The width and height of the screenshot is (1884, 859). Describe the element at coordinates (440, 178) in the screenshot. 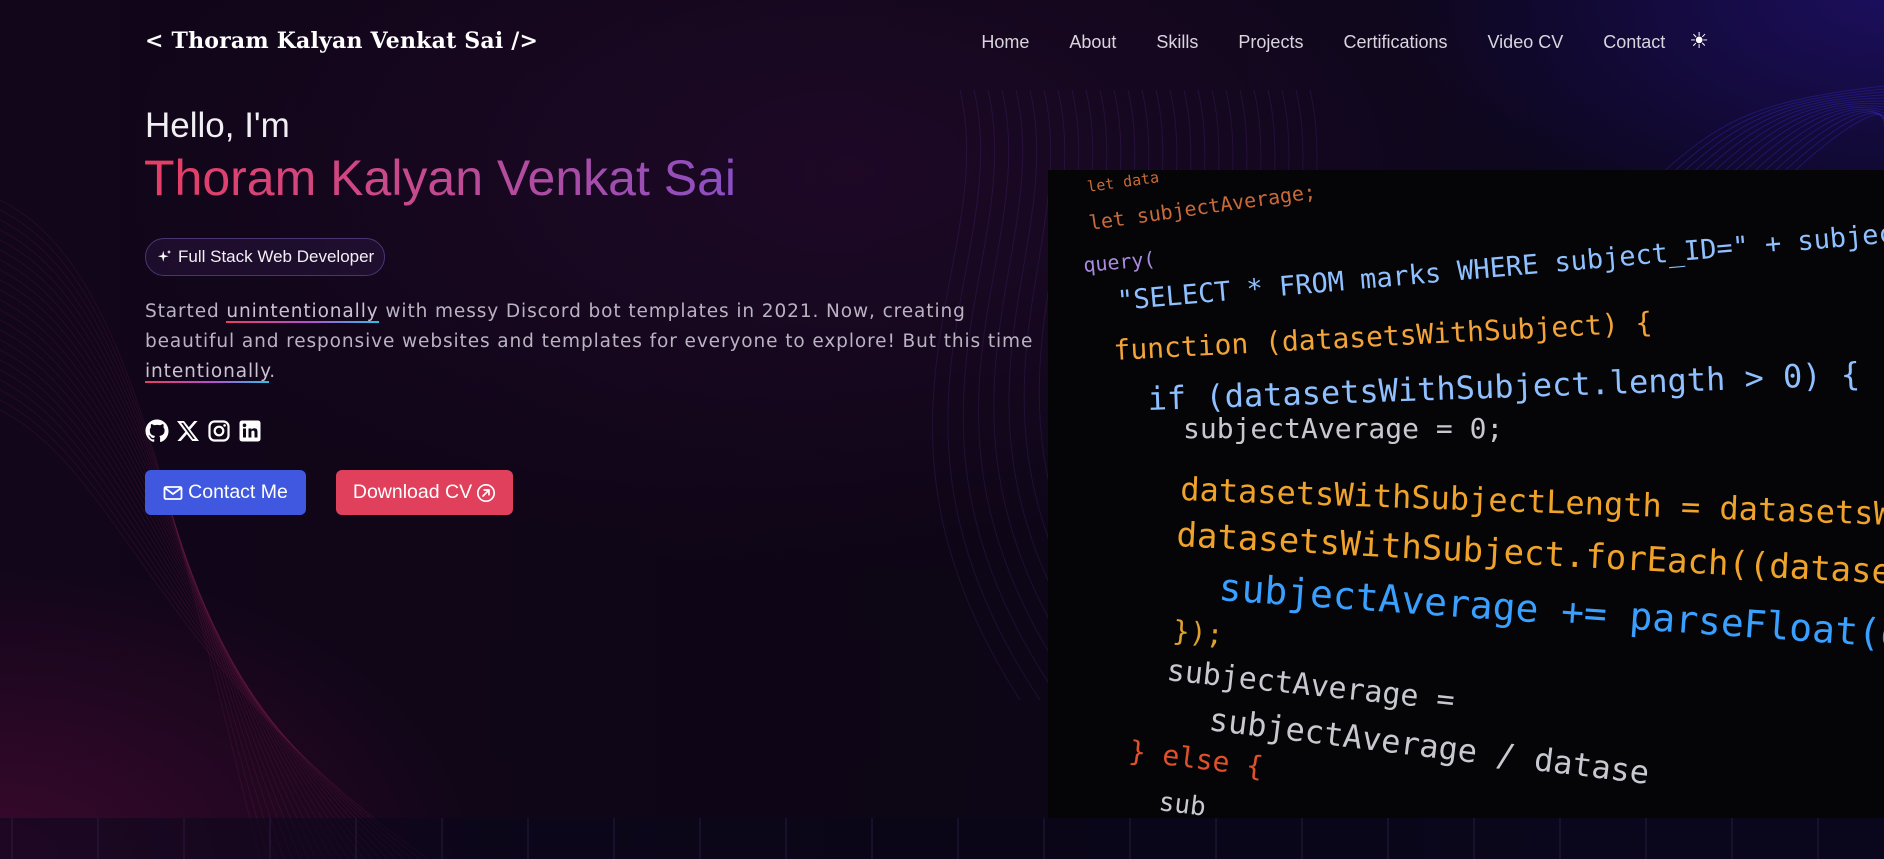

I see `hero-name: Thoram Kalyan Venkat Sai` at that location.